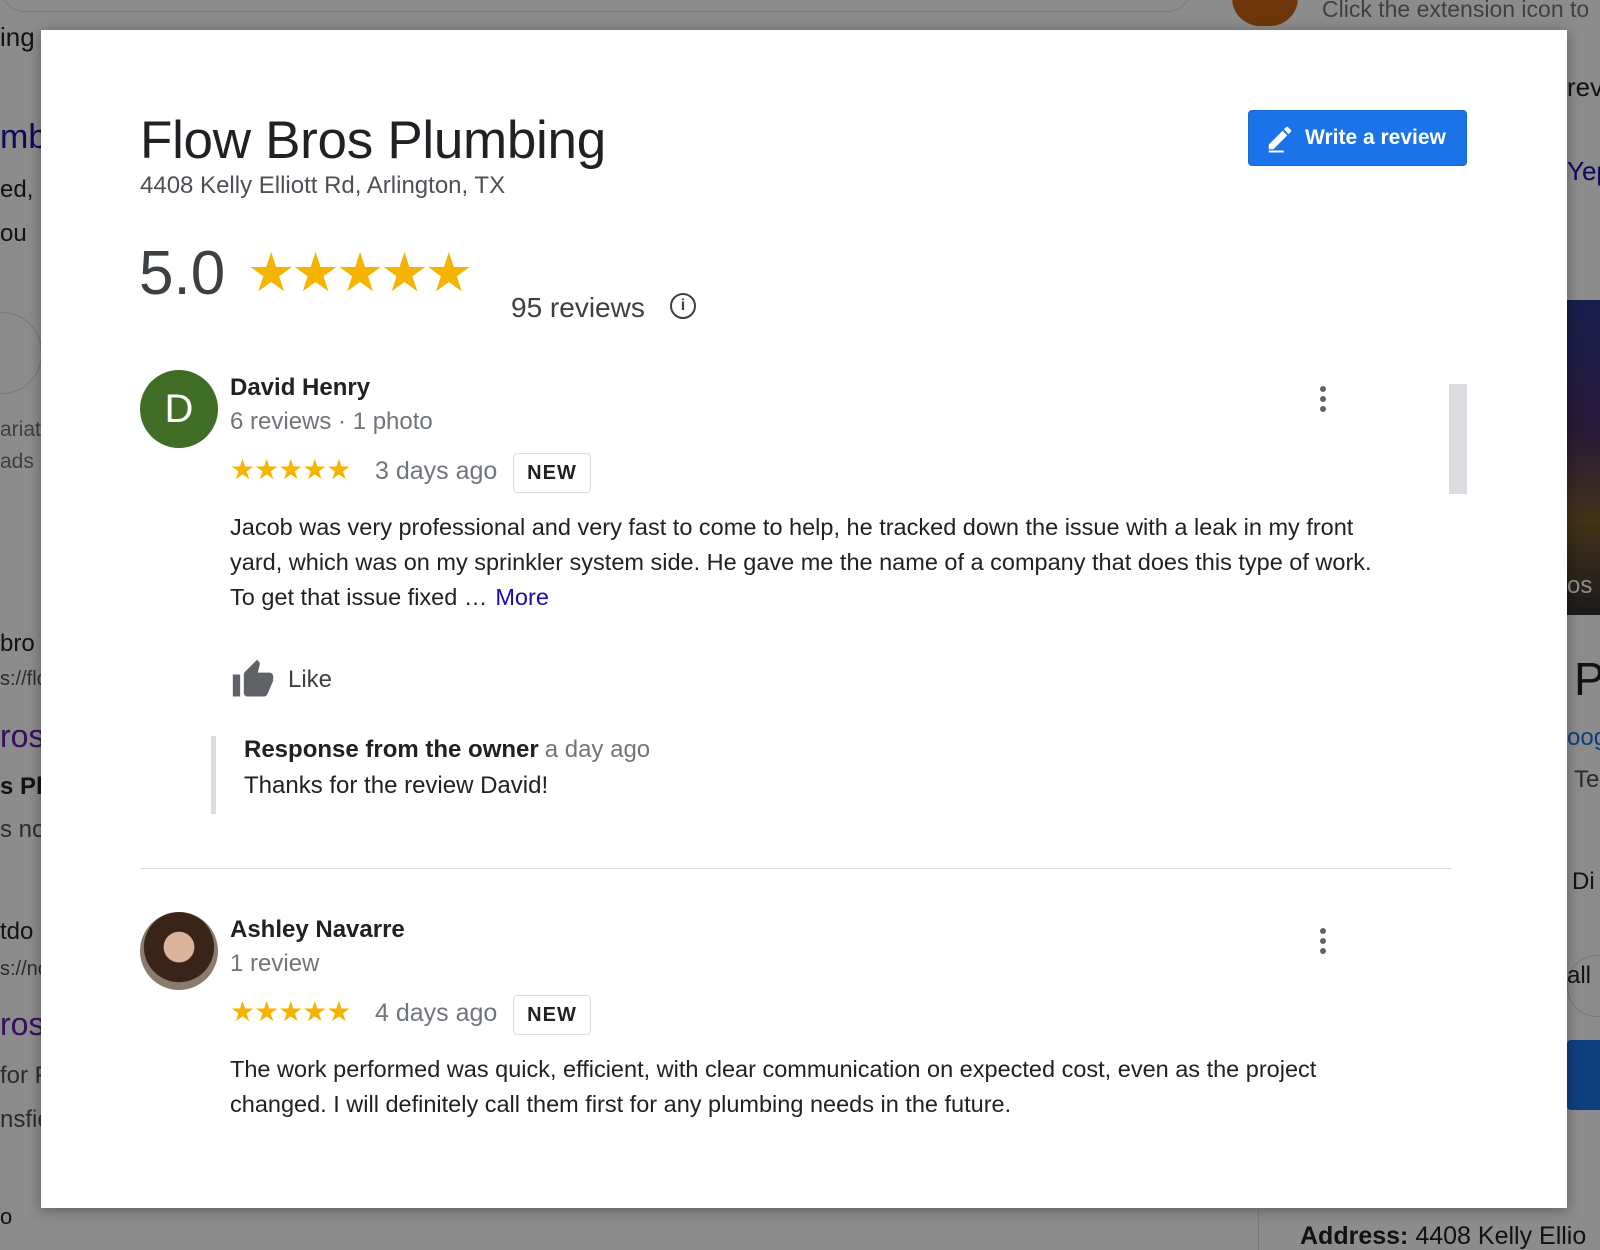 The image size is (1600, 1250). I want to click on reviewer-meta: 6 reviews · 1 photo, so click(331, 421).